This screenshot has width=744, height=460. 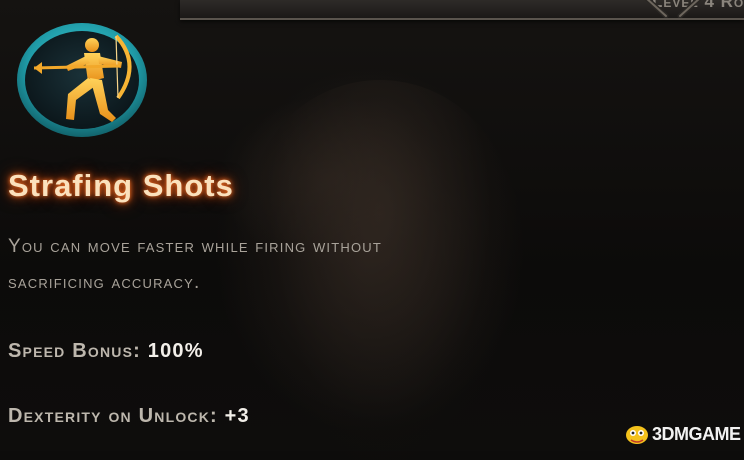 What do you see at coordinates (175, 351) in the screenshot?
I see `stat-value: 100%` at bounding box center [175, 351].